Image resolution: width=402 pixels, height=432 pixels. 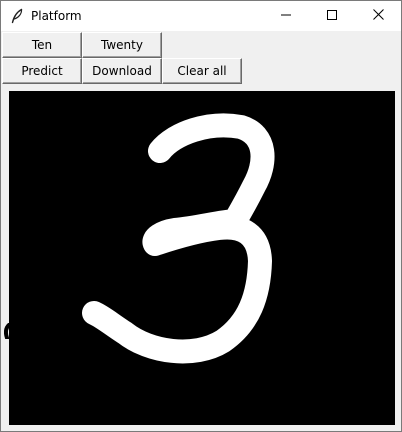 What do you see at coordinates (122, 45) in the screenshot?
I see `twenty-button: Twenty` at bounding box center [122, 45].